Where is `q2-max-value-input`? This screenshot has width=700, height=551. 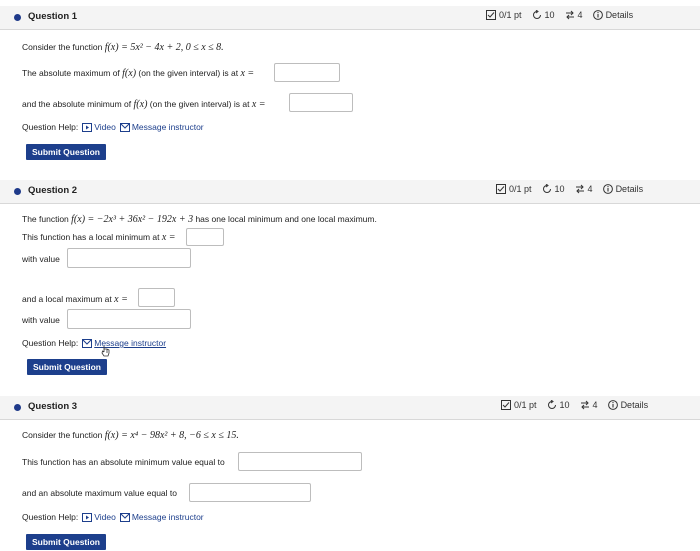 q2-max-value-input is located at coordinates (129, 319).